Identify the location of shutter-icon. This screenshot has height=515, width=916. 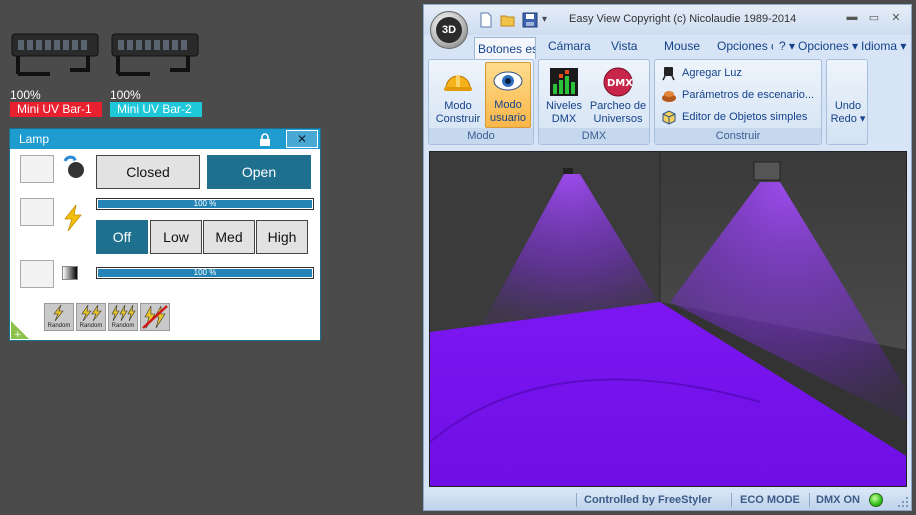
(74, 167).